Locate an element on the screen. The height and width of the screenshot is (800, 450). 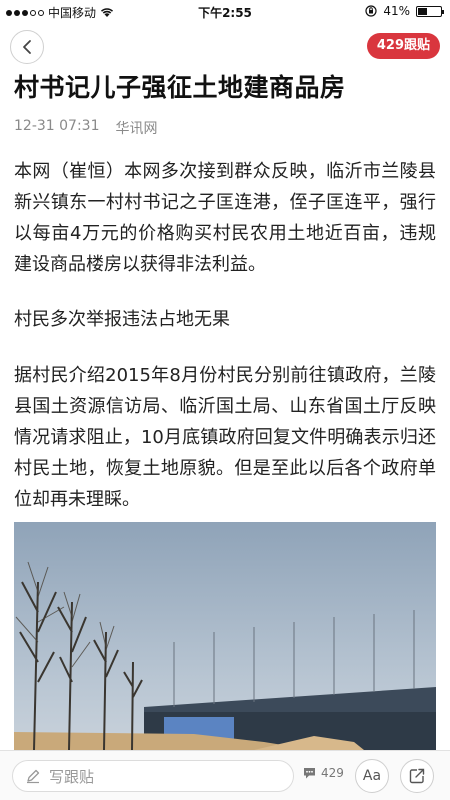
article-title: 村书记儿子强征土地建商品房 is located at coordinates (180, 87).